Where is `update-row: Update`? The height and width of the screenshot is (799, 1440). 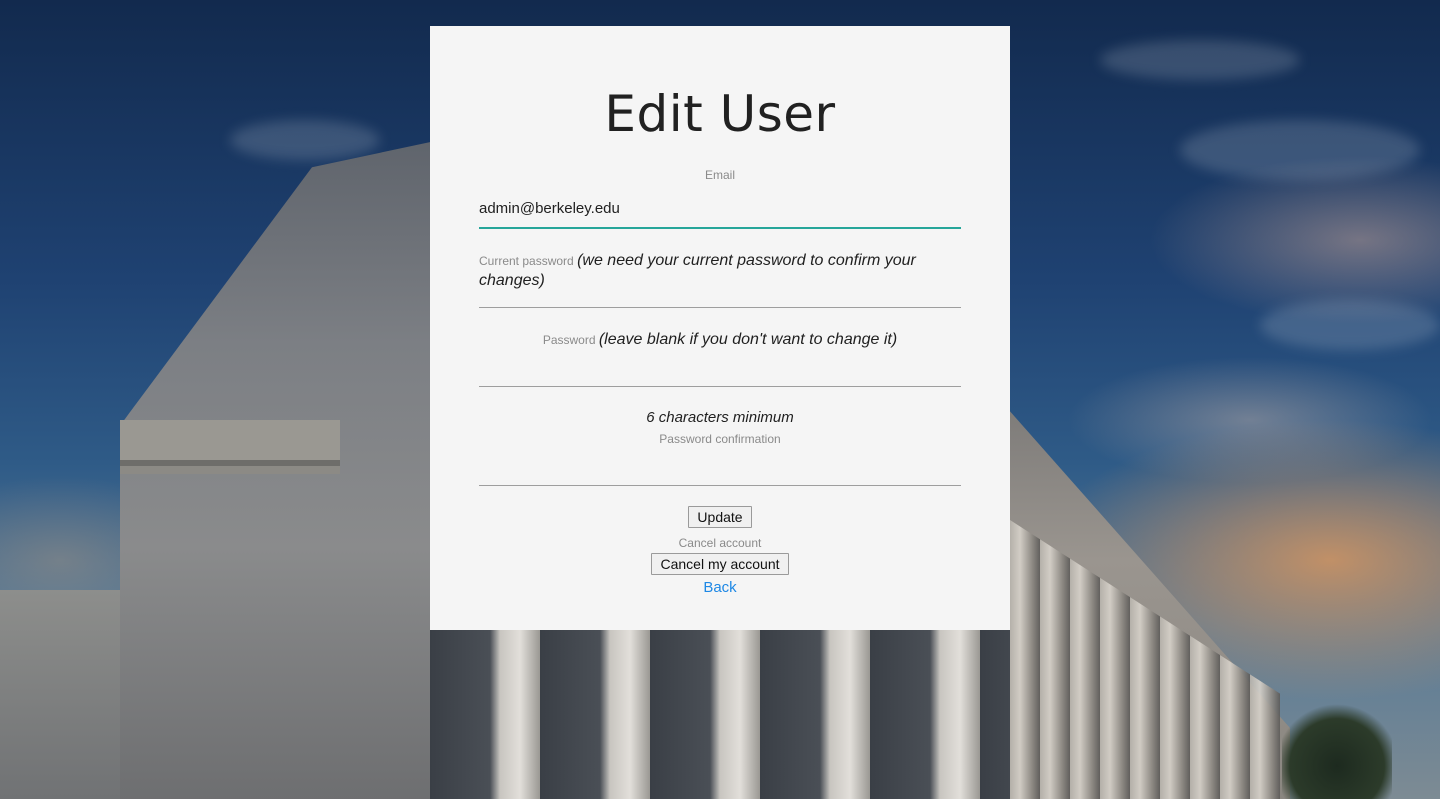
update-row: Update is located at coordinates (720, 518).